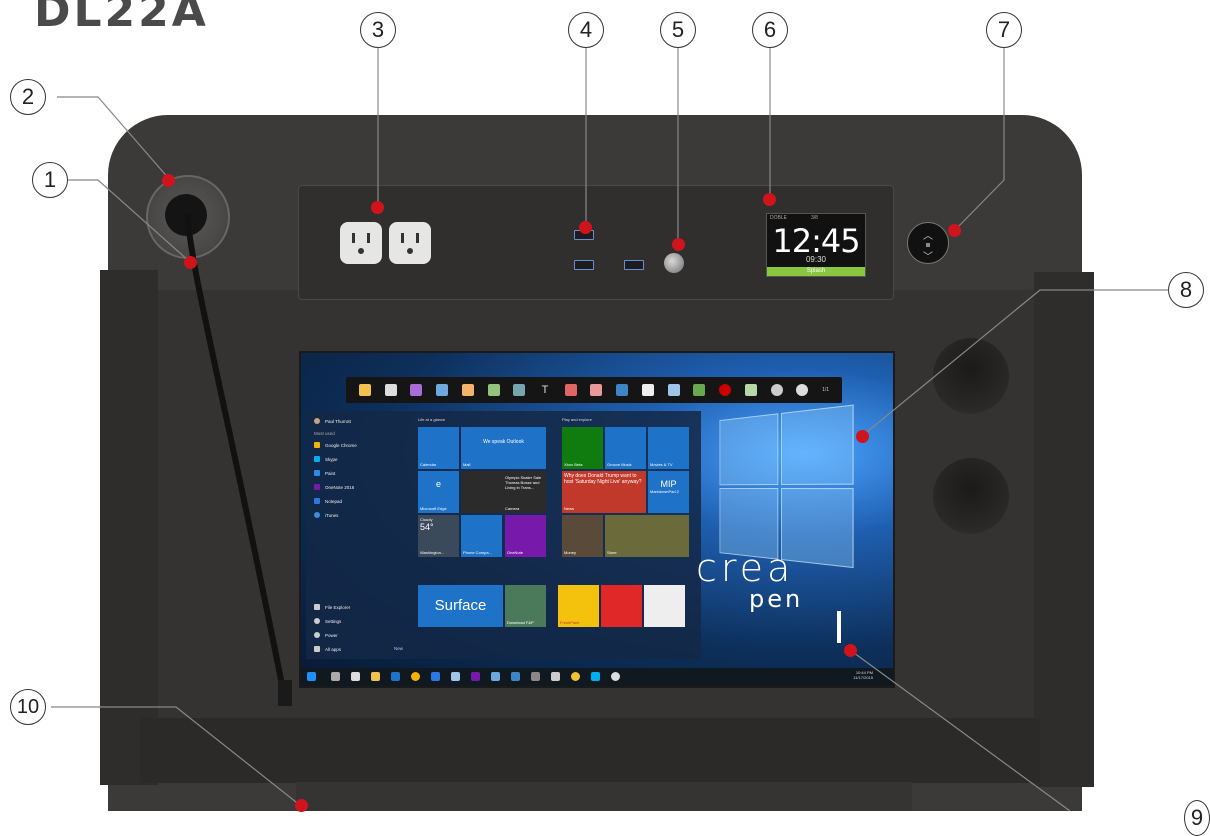 The height and width of the screenshot is (836, 1210). I want to click on callout-3: 3, so click(378, 30).